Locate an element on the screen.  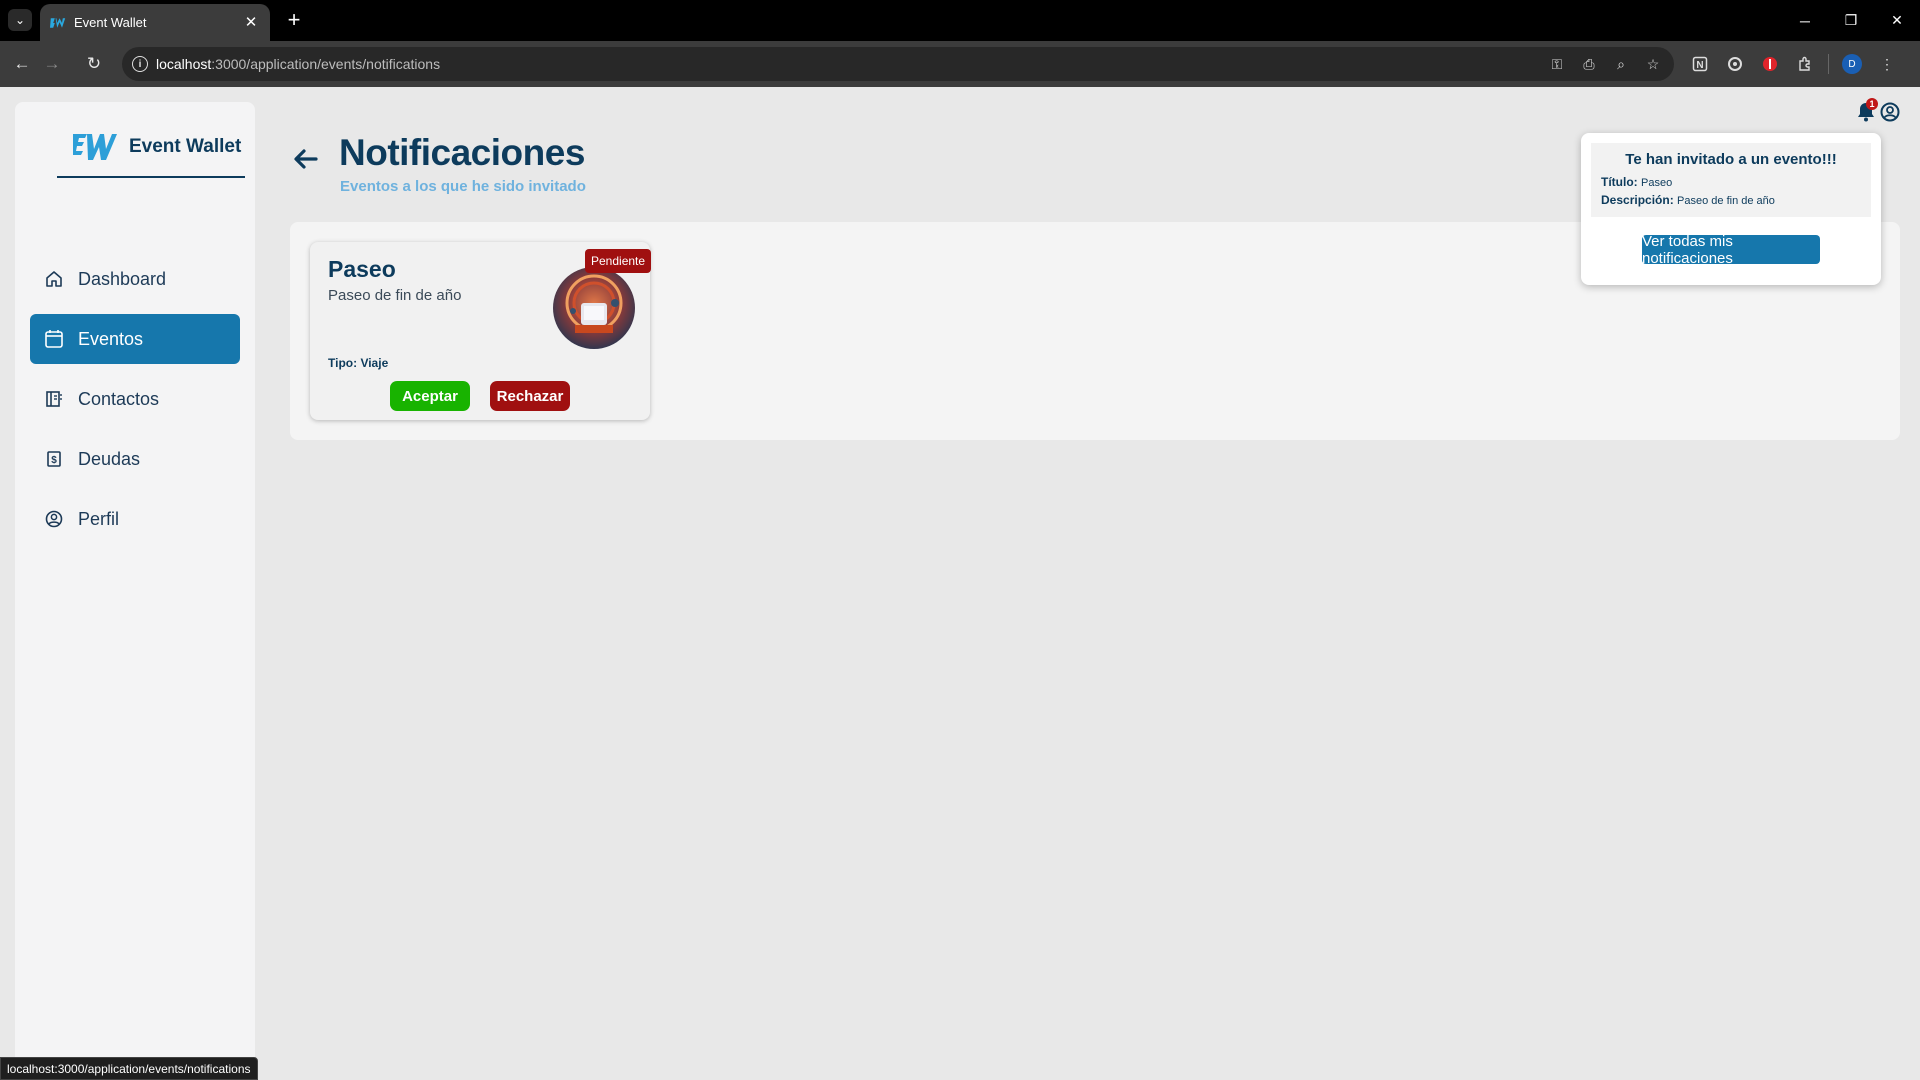
password-key-icon: ⚿ is located at coordinates (1557, 64).